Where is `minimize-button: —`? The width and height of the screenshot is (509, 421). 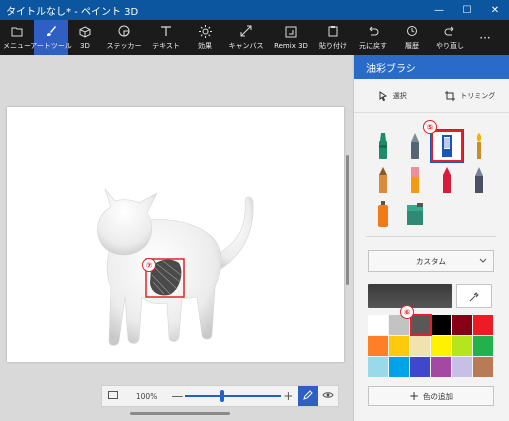 minimize-button: — is located at coordinates (439, 10).